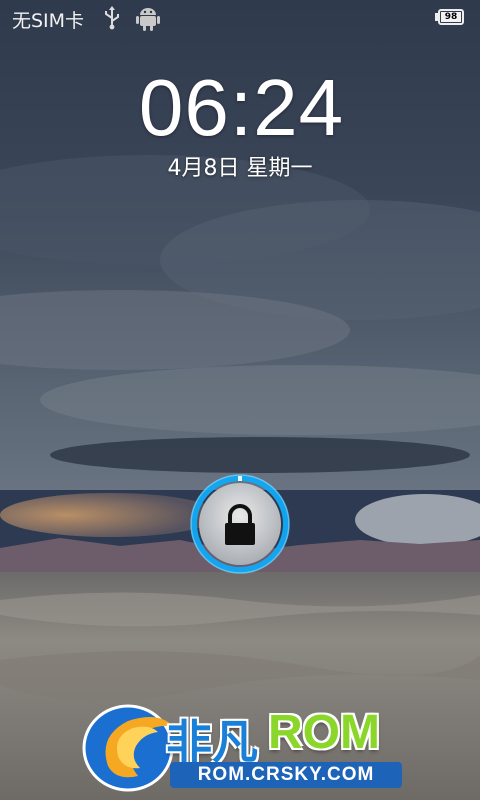 The width and height of the screenshot is (480, 800). I want to click on clock-date: 4月8日 星期一, so click(240, 168).